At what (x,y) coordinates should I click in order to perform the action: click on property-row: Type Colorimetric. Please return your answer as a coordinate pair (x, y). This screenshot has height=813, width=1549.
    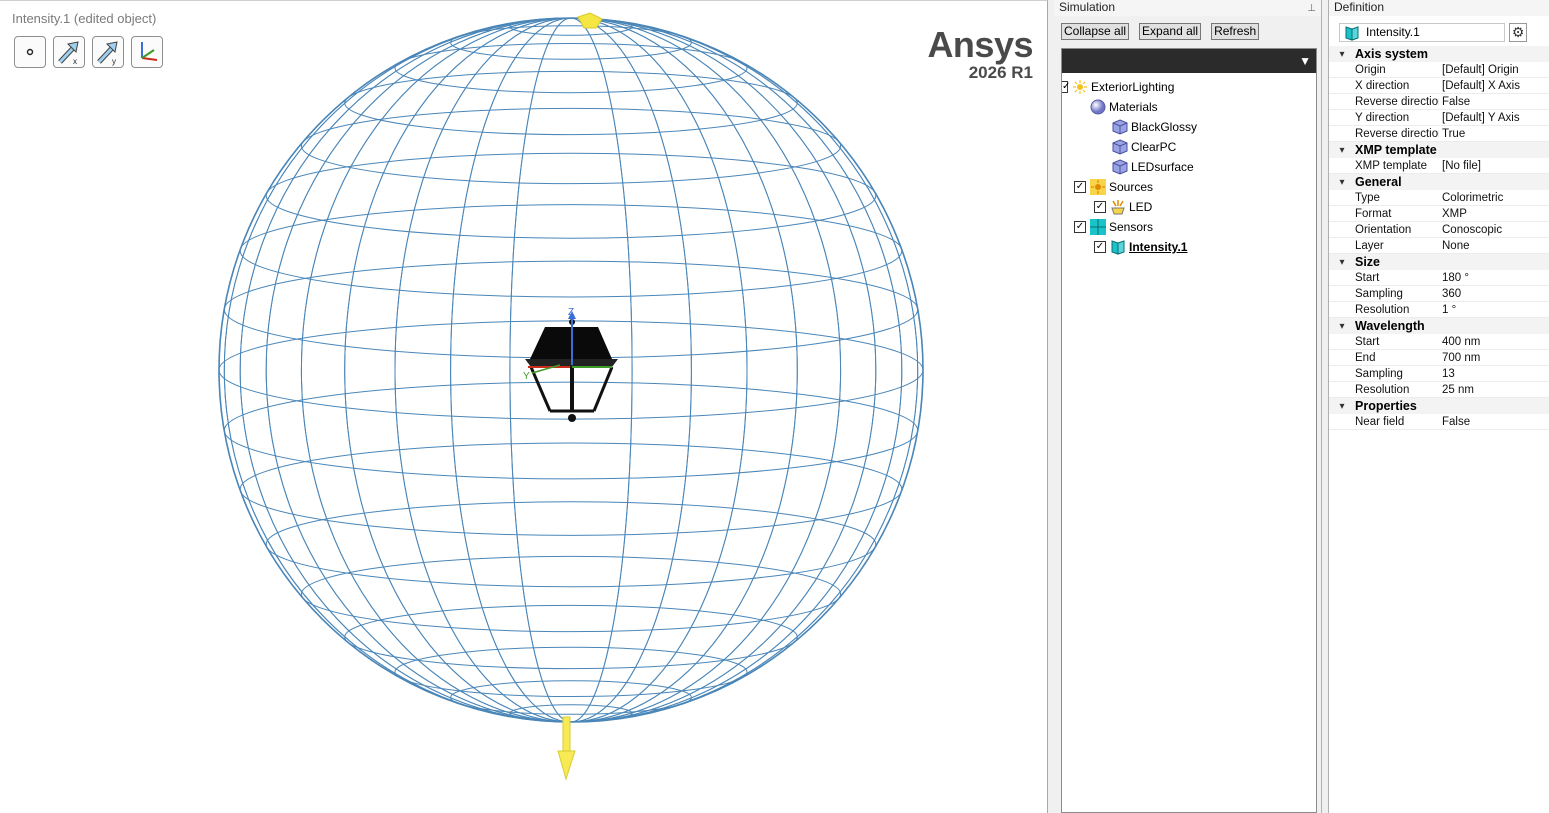
    Looking at the image, I should click on (1439, 198).